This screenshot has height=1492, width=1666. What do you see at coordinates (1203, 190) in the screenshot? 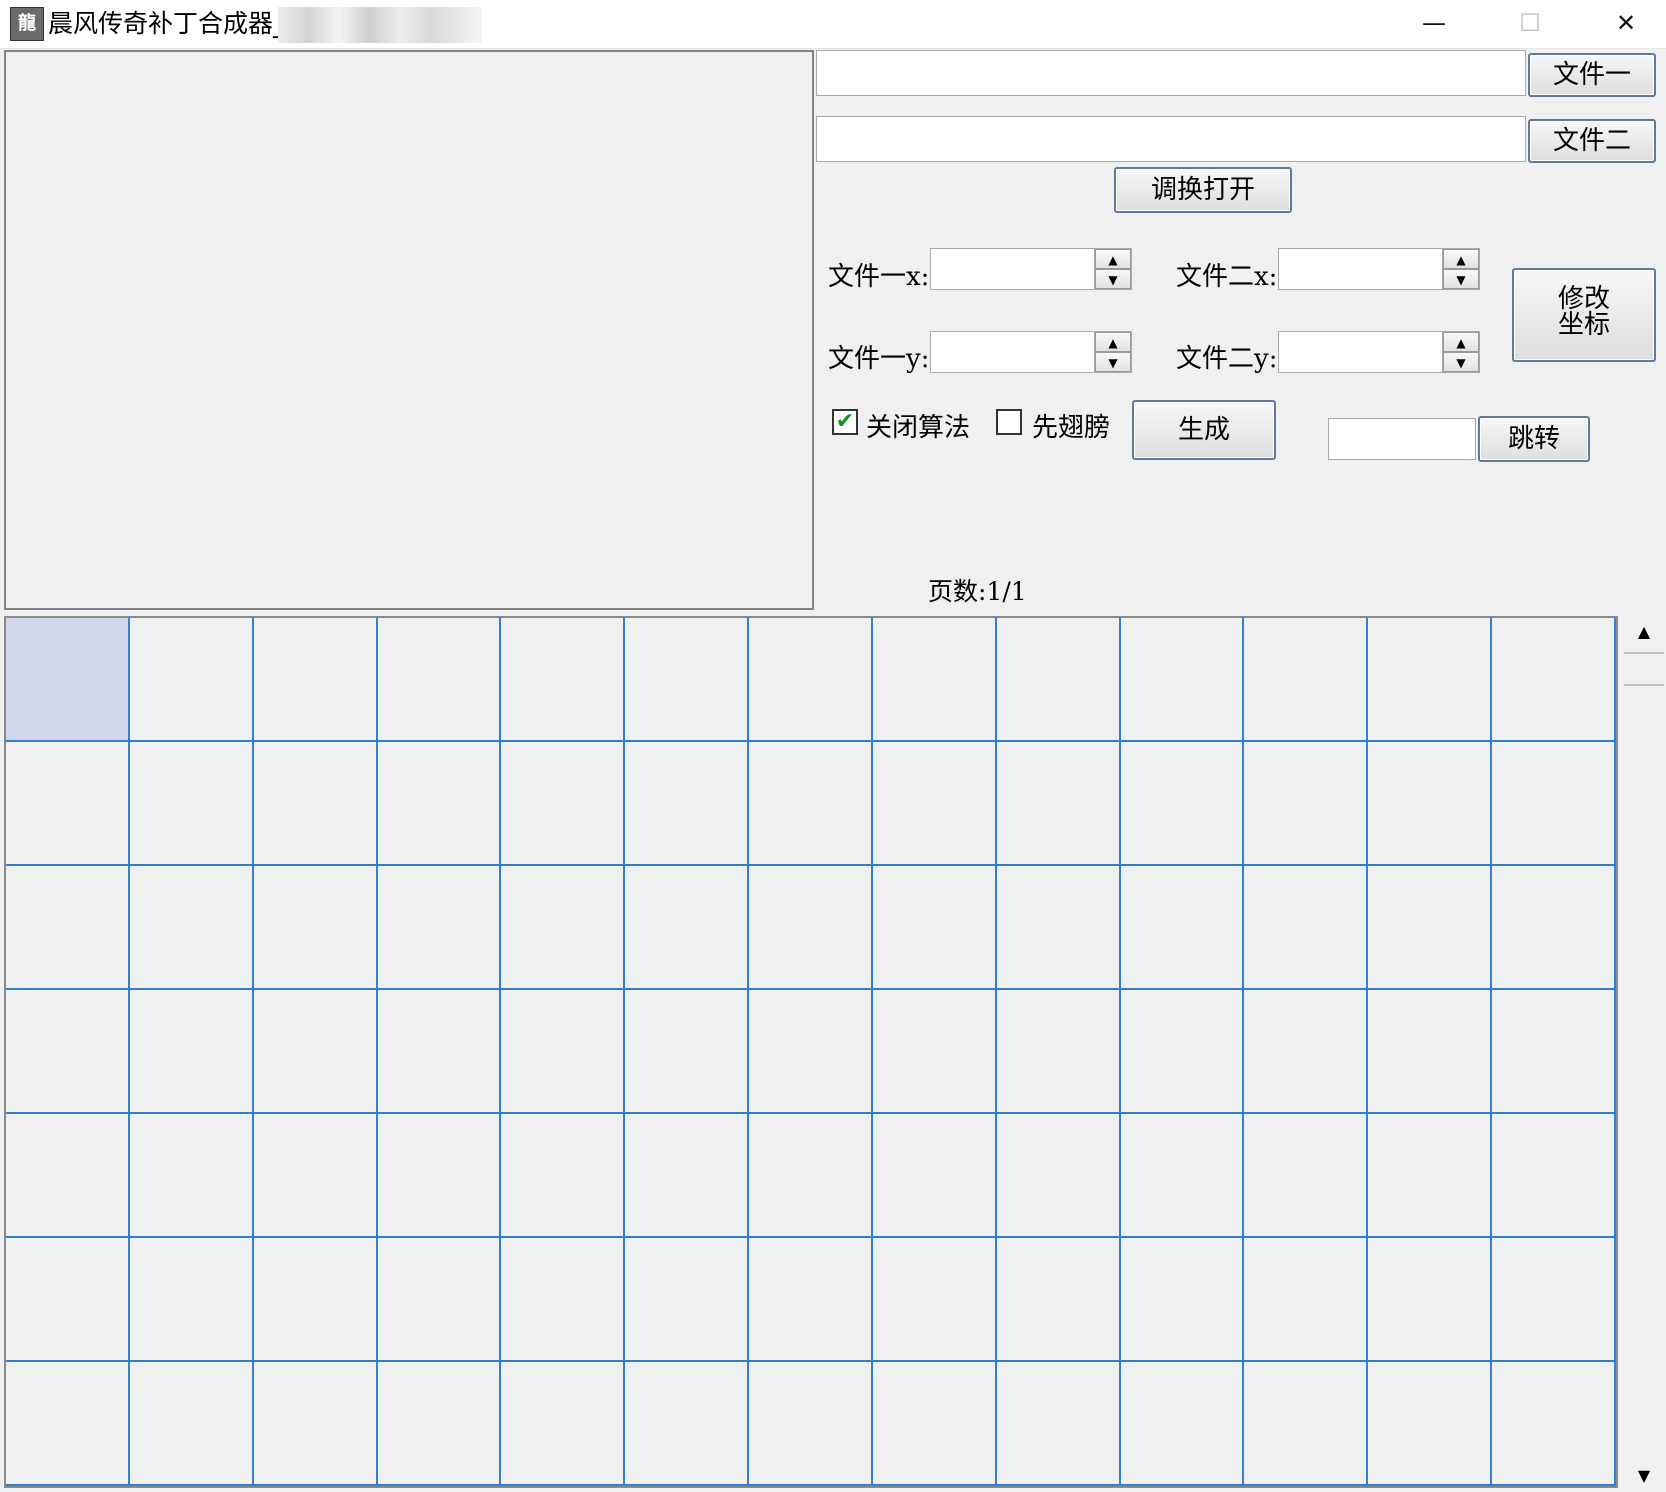
I see `swap-open-button: 调换打开` at bounding box center [1203, 190].